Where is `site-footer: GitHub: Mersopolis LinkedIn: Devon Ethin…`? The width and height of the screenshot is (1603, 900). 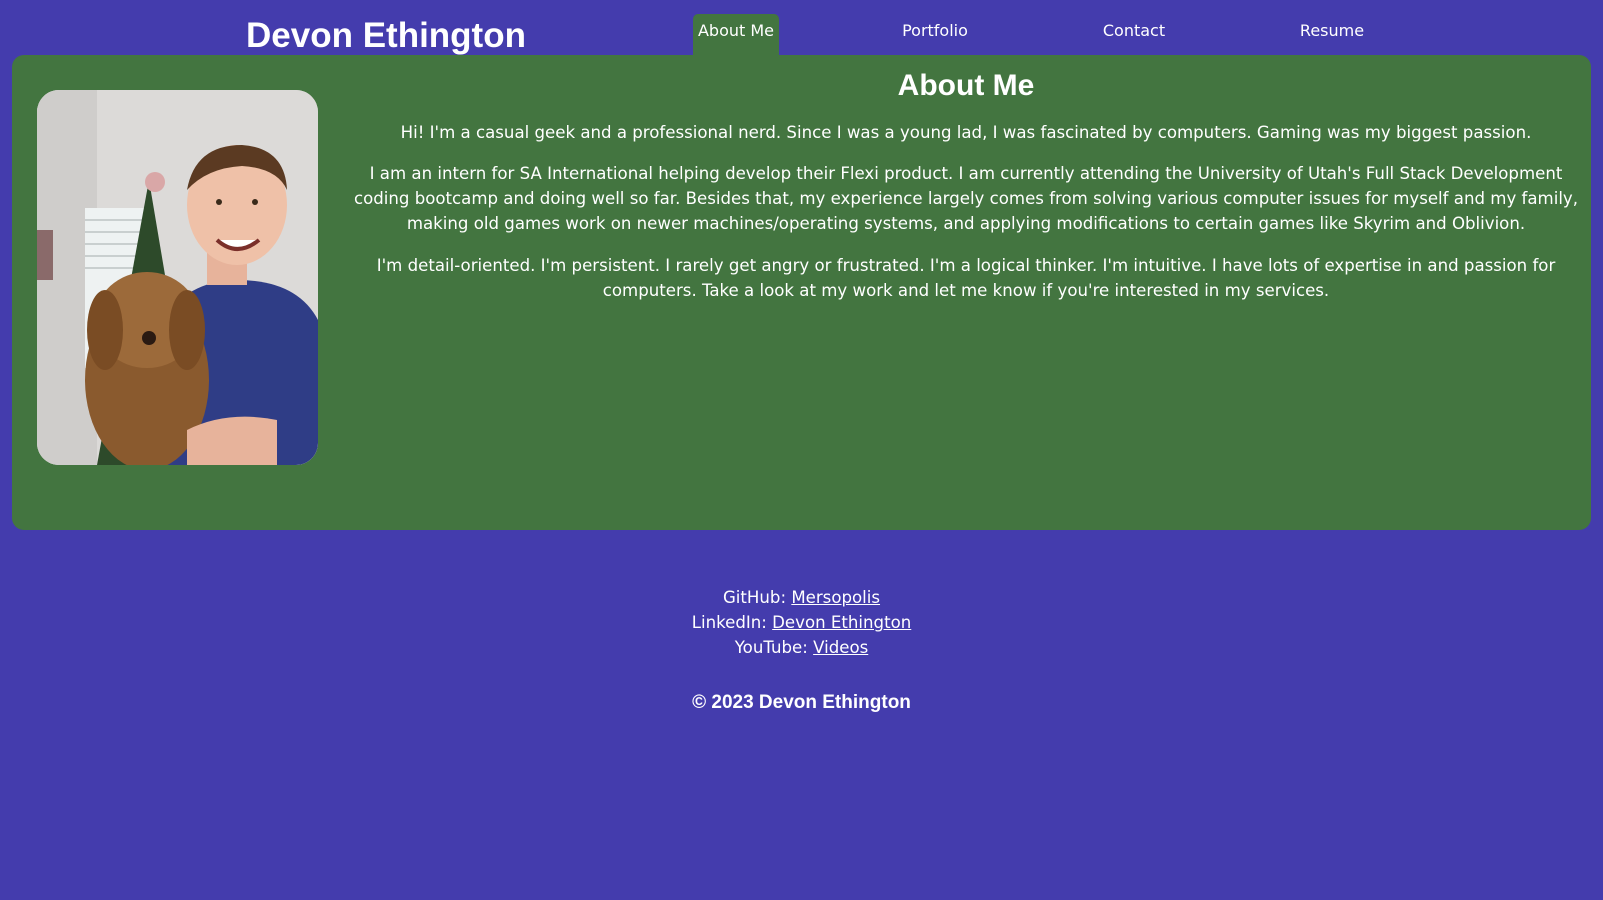
site-footer: GitHub: Mersopolis LinkedIn: Devon Ethin… is located at coordinates (801, 650).